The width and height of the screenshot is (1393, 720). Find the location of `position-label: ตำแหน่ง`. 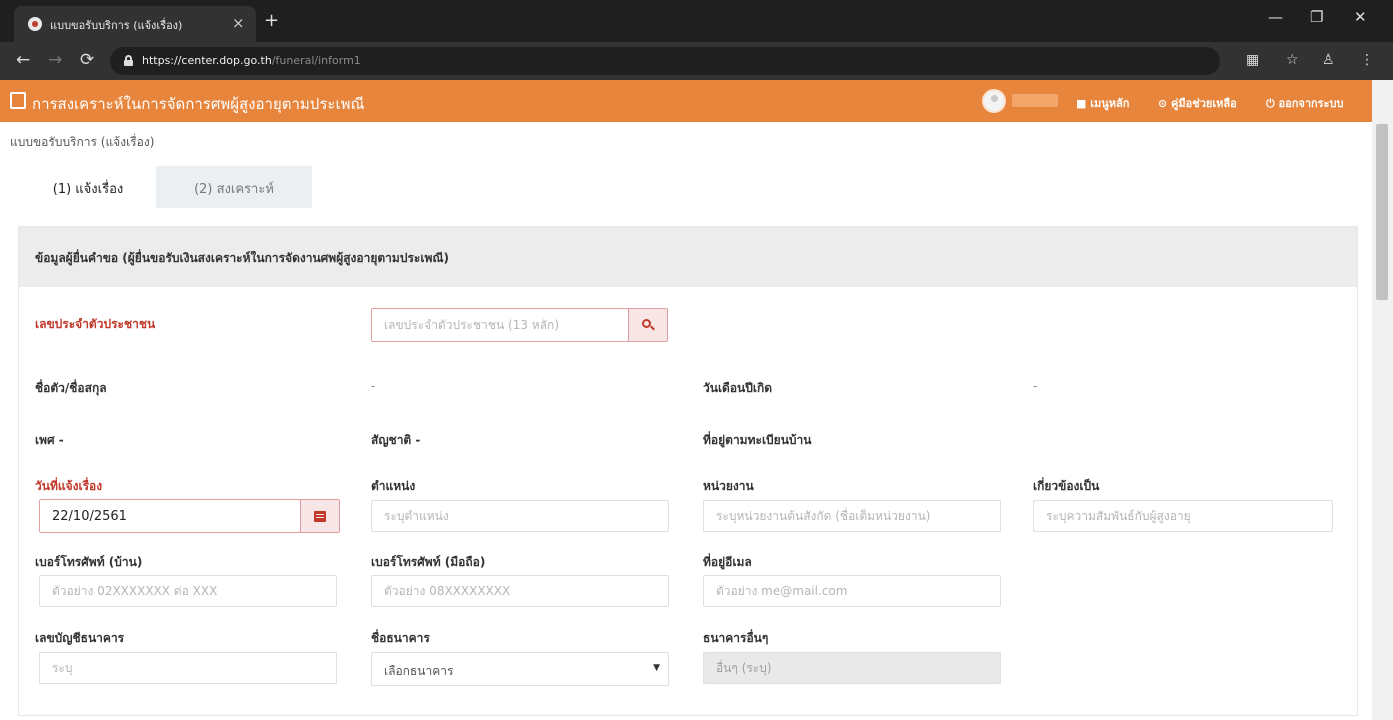

position-label: ตำแหน่ง is located at coordinates (393, 486).